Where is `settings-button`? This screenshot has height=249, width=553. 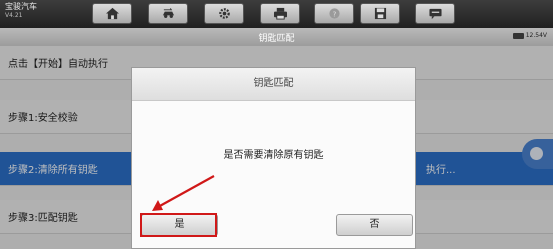 settings-button is located at coordinates (224, 13).